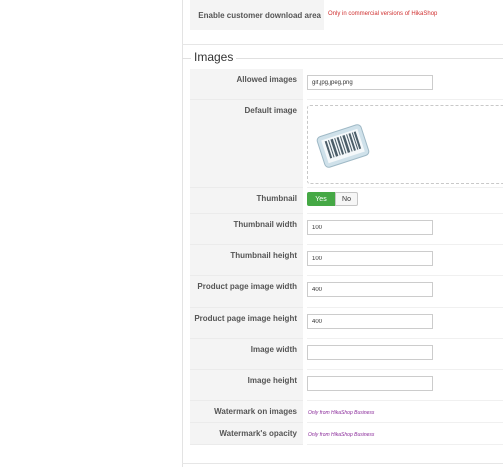 The width and height of the screenshot is (503, 467). Describe the element at coordinates (341, 413) in the screenshot. I see `watermark-business-note: Only from HikaShop Business` at that location.